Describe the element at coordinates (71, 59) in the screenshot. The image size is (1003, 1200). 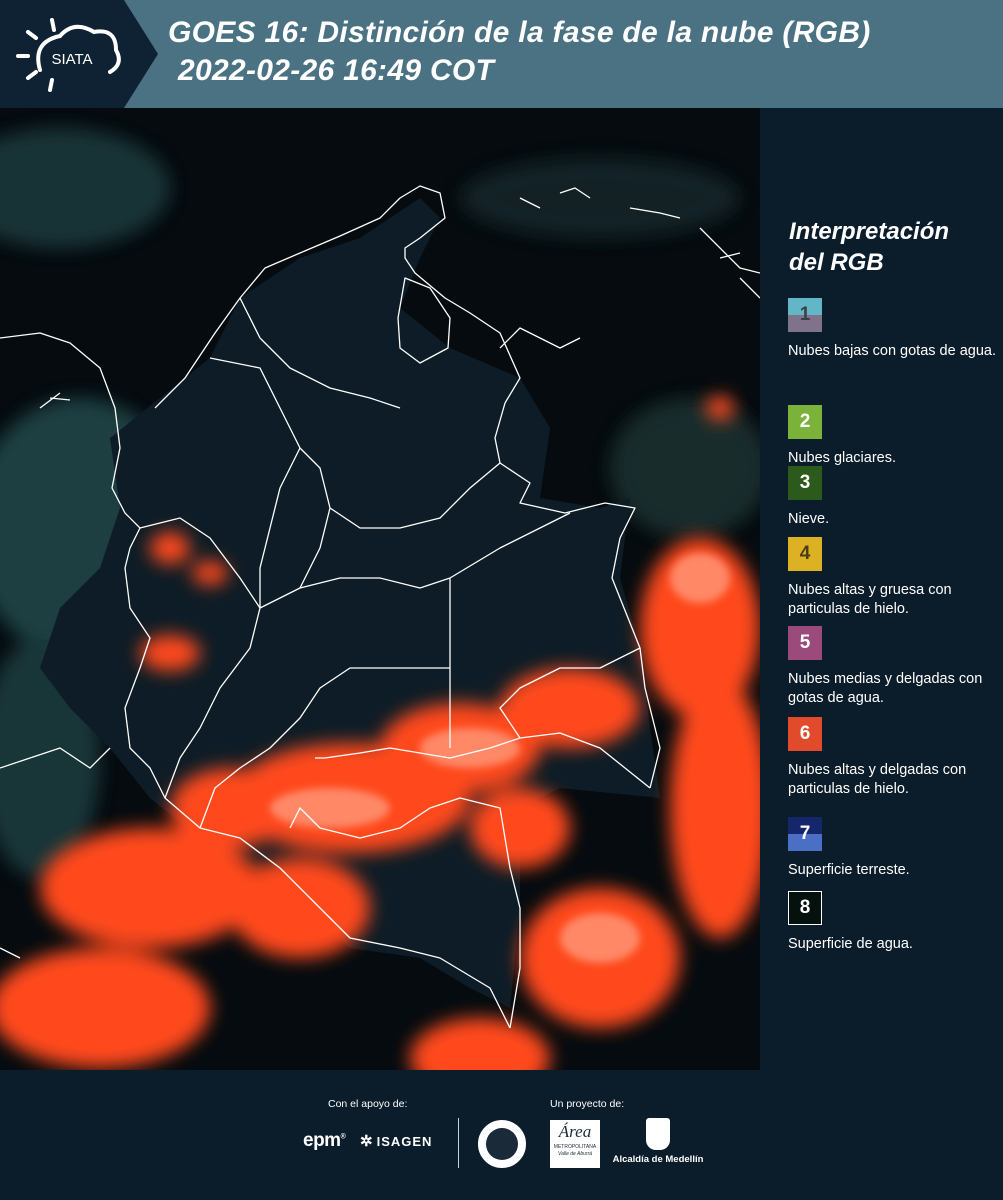
I see `siata-logo-text: SIATA` at that location.